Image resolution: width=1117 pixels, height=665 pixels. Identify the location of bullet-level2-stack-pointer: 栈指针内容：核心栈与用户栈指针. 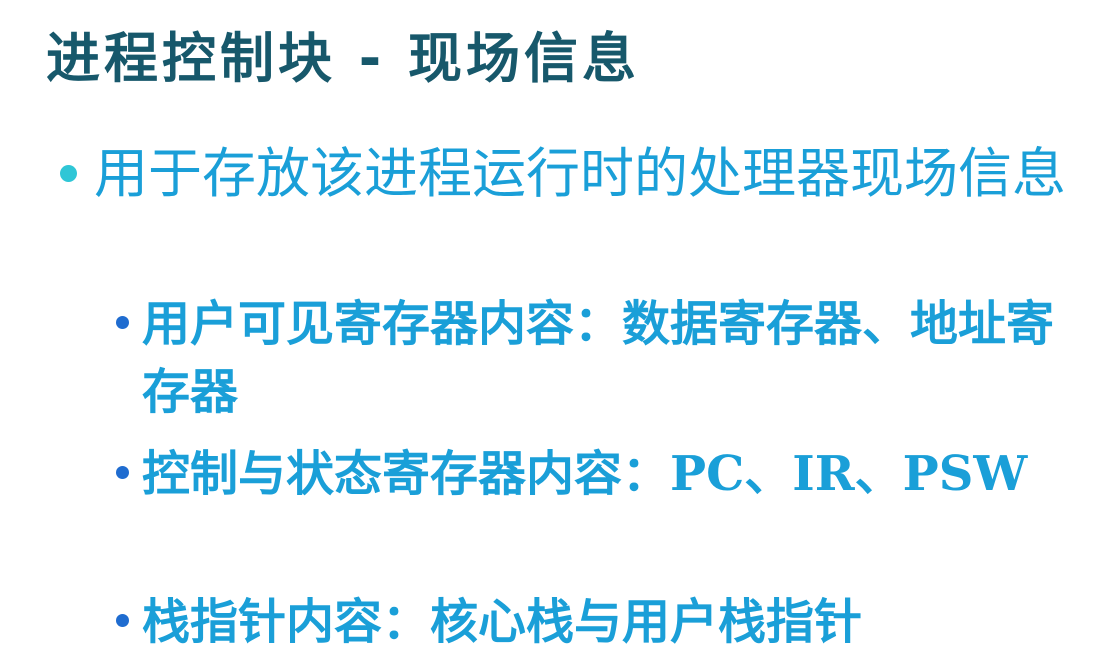
(592, 622).